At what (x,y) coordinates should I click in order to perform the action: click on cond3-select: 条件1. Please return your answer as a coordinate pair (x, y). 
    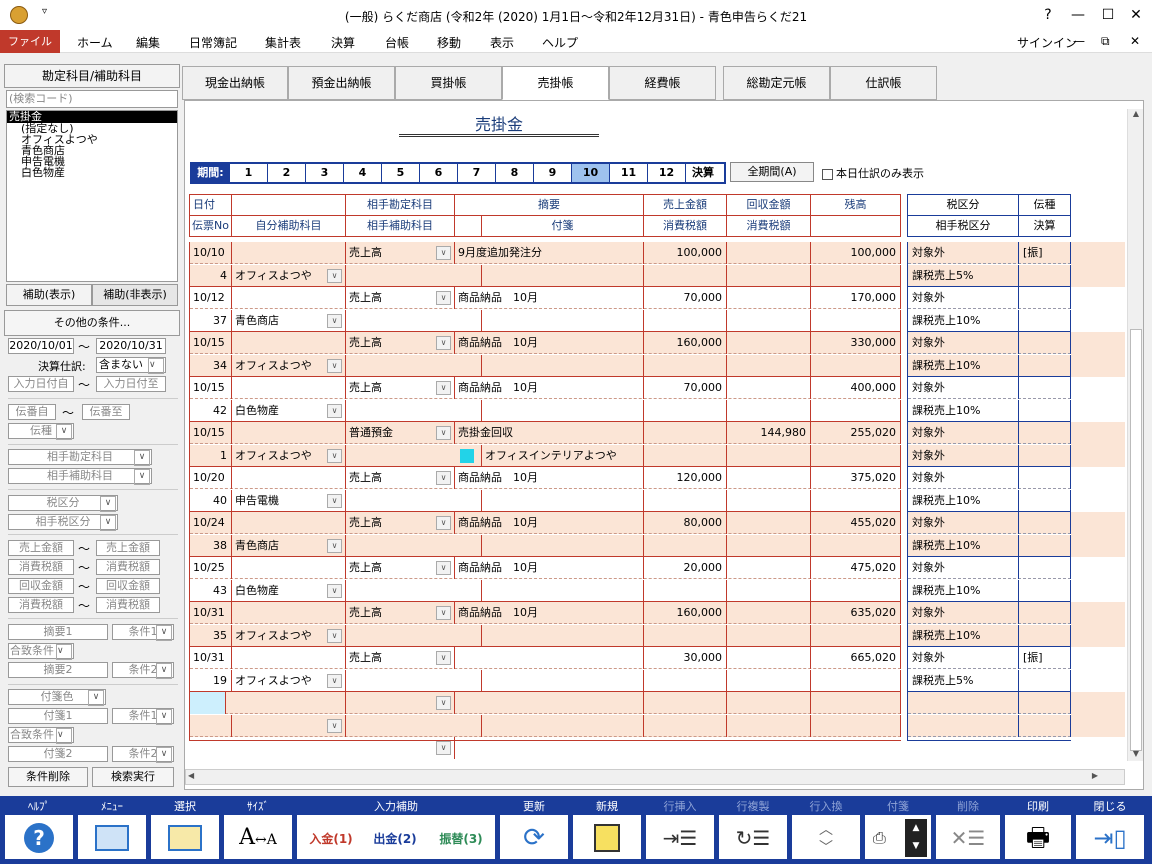
    Looking at the image, I should click on (143, 716).